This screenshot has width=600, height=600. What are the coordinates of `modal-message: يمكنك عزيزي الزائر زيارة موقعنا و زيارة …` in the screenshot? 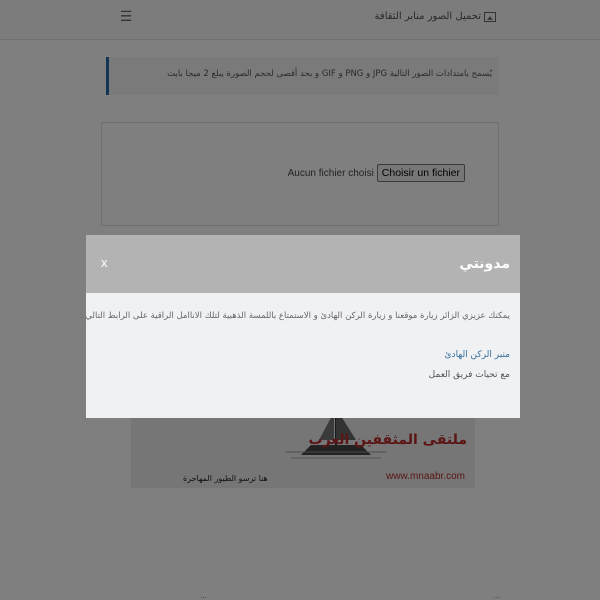 It's located at (294, 316).